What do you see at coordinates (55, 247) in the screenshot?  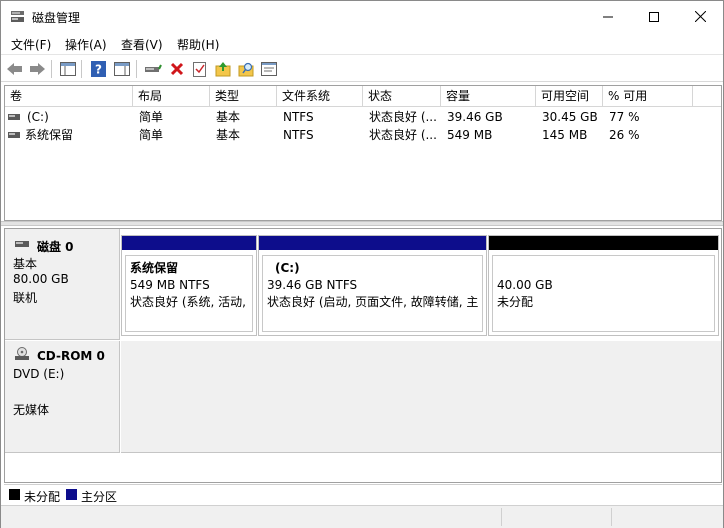 I see `disk-name: 磁盘 0` at bounding box center [55, 247].